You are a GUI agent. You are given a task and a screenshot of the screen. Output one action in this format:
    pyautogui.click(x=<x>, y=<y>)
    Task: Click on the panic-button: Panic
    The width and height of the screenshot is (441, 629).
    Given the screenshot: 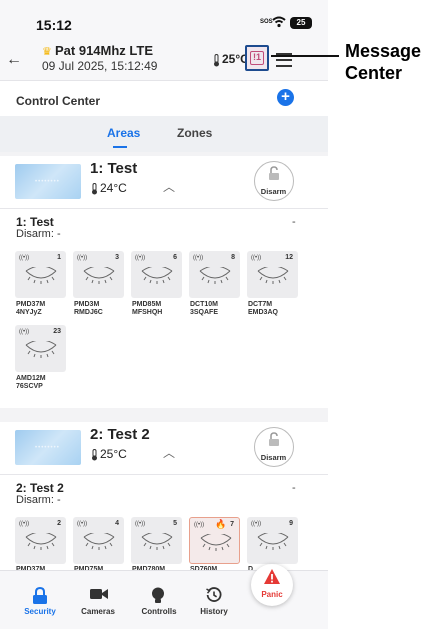 What is the action you would take?
    pyautogui.click(x=272, y=585)
    